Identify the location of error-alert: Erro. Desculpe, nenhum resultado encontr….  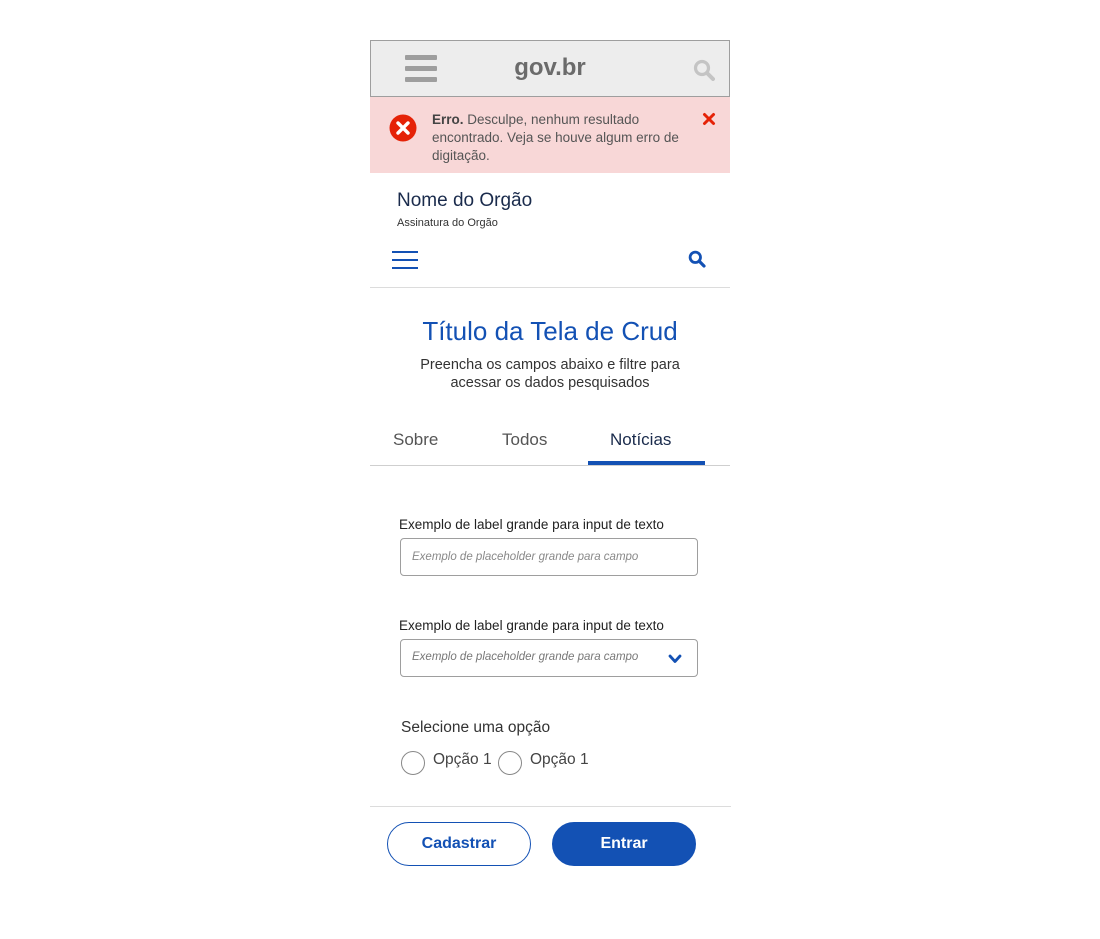
(550, 135).